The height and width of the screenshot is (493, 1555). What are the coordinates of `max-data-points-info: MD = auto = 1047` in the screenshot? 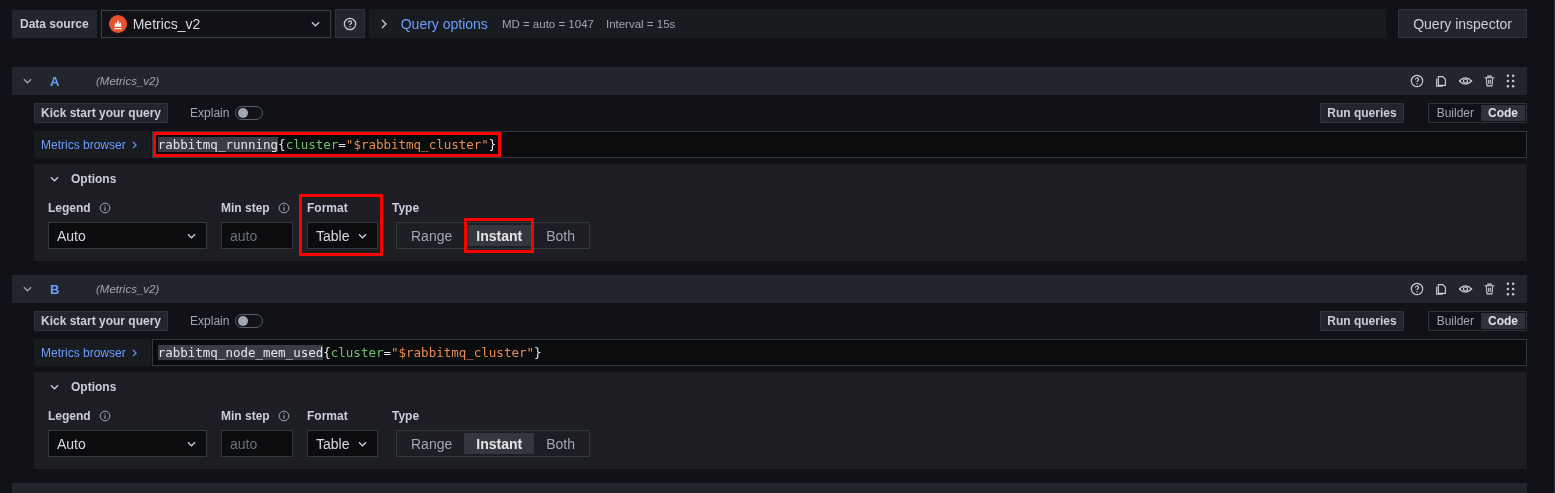 It's located at (547, 23).